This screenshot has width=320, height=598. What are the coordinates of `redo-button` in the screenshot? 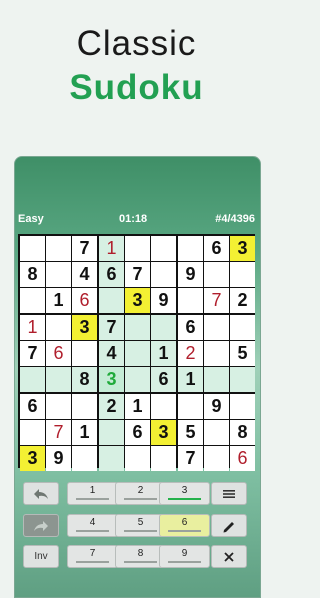 It's located at (41, 525).